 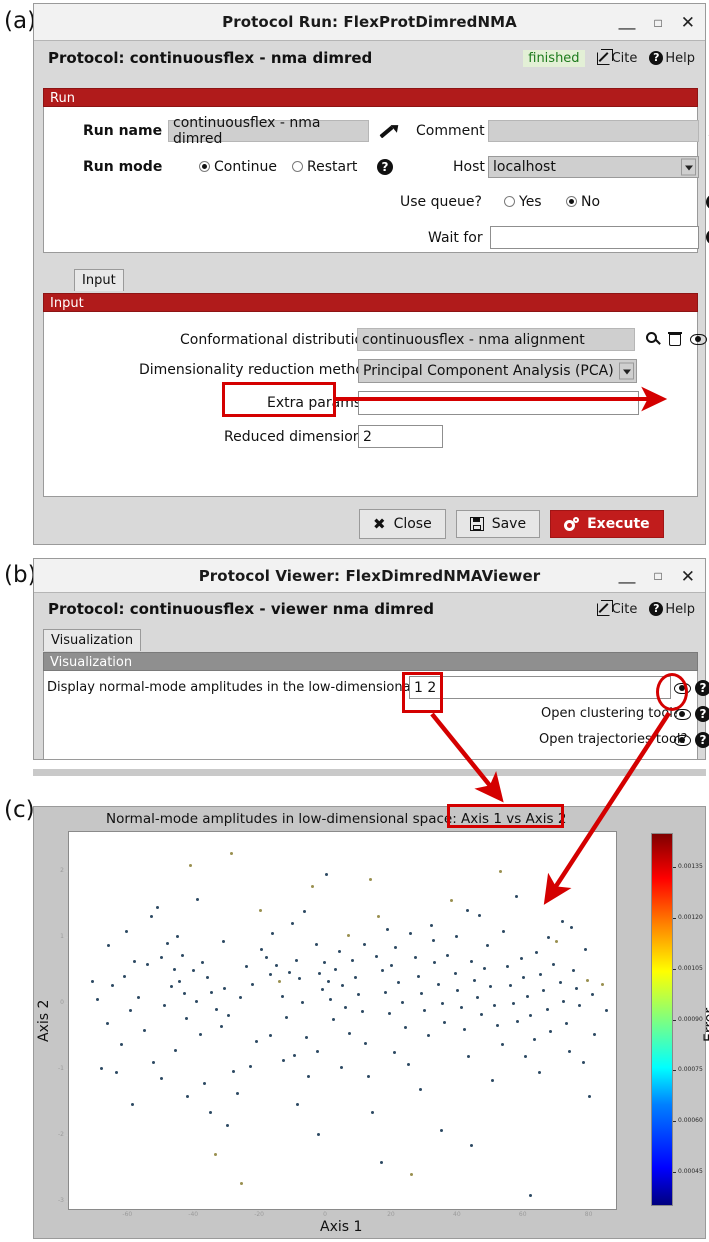 What do you see at coordinates (603, 58) in the screenshot?
I see `external-link-icon` at bounding box center [603, 58].